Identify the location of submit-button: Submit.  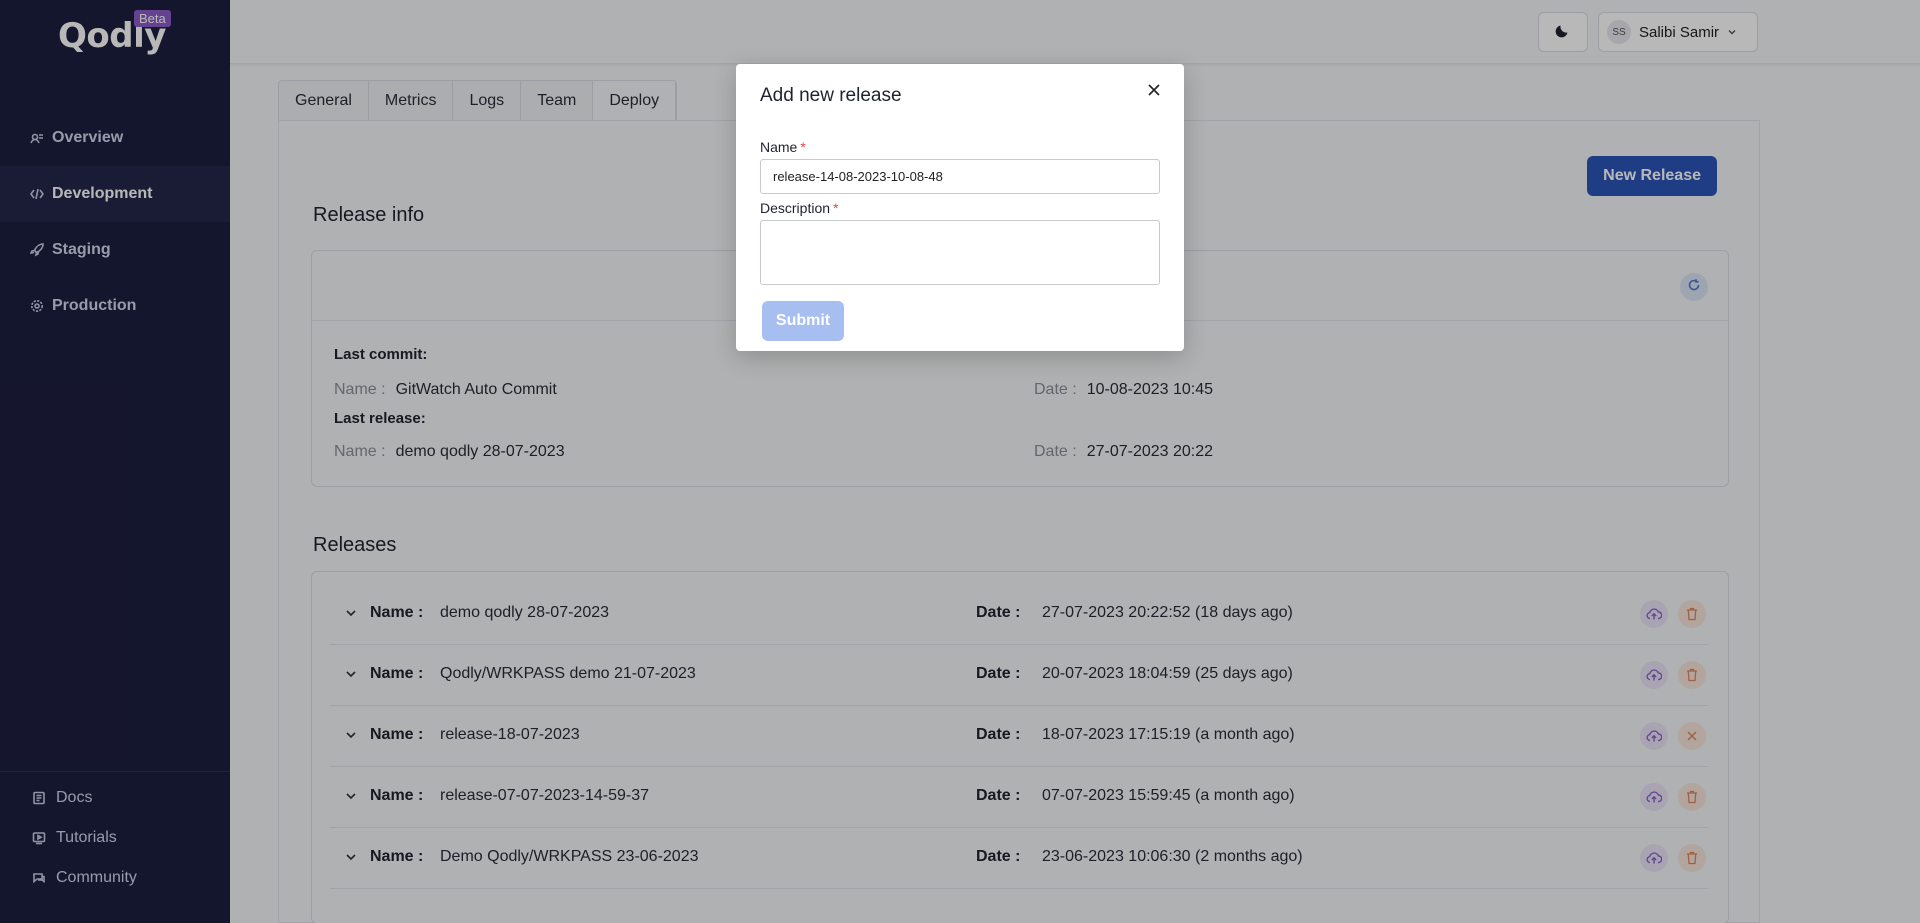
(803, 321).